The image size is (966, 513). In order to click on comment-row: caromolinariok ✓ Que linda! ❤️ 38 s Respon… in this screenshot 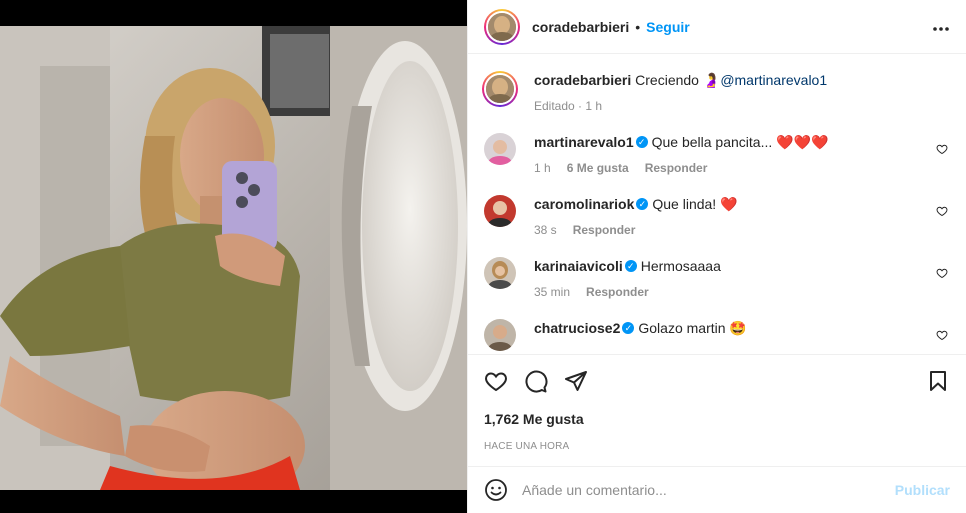, I will do `click(717, 217)`.